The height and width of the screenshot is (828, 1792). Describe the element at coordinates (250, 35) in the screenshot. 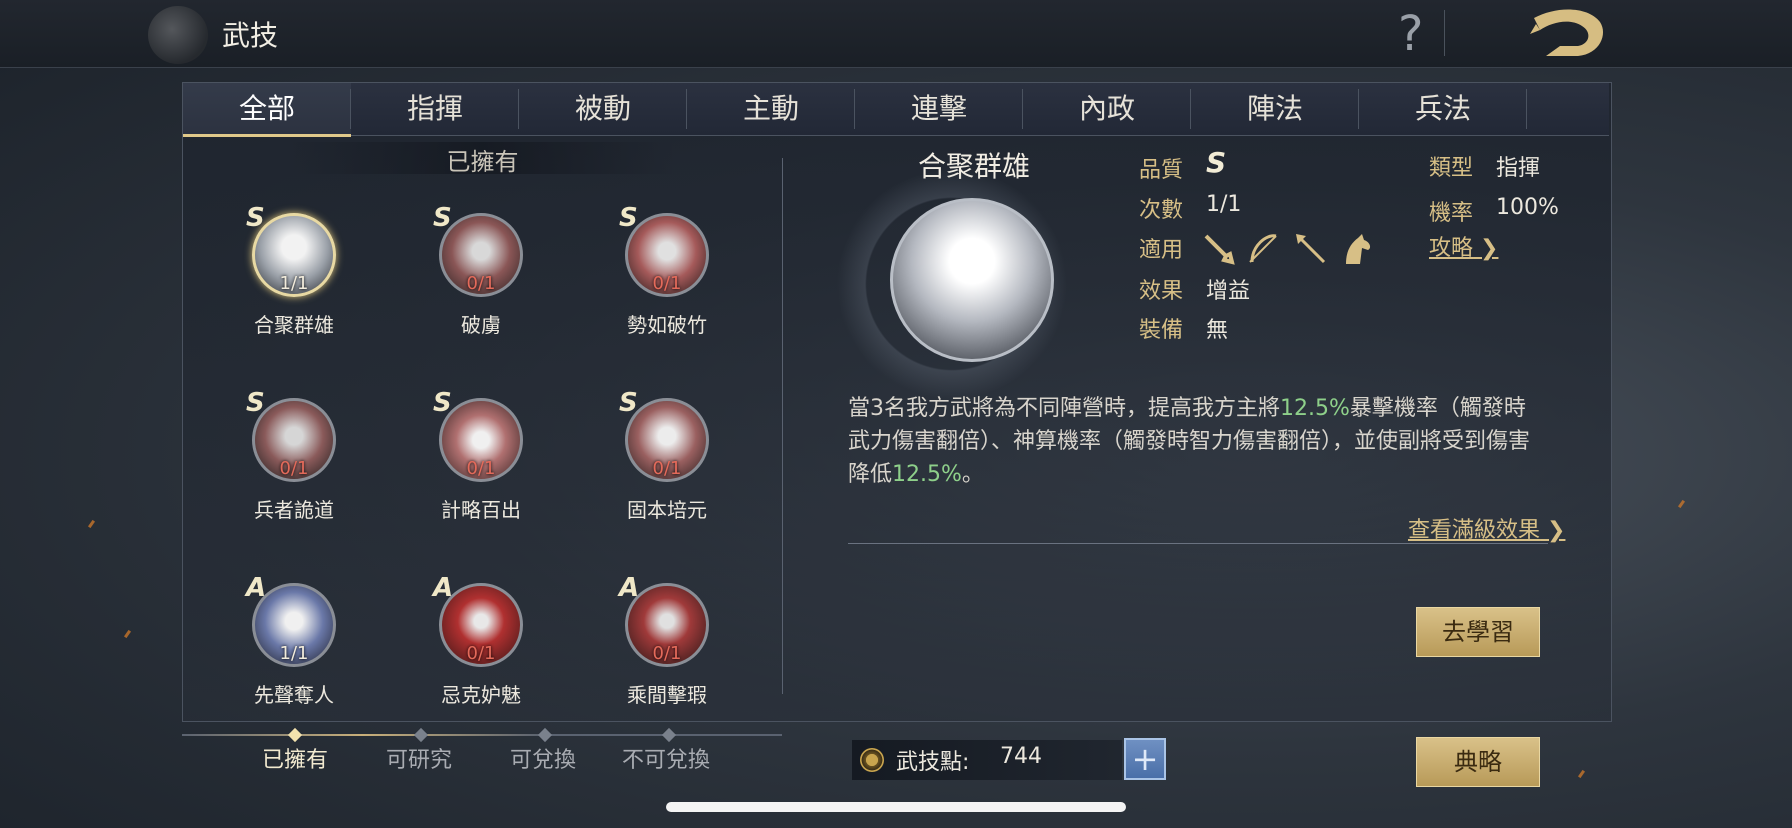

I see `page-title: 武技` at that location.